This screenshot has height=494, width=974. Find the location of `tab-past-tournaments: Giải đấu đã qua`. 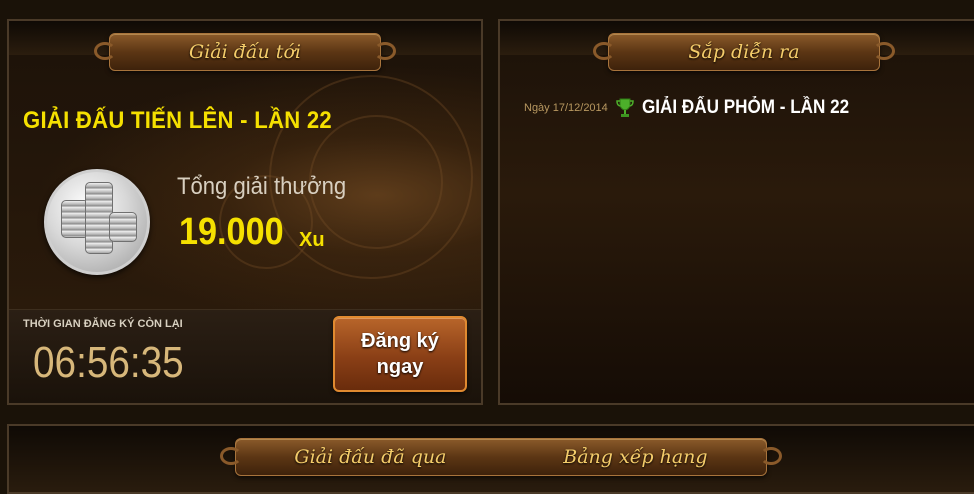

tab-past-tournaments: Giải đấu đã qua is located at coordinates (370, 457).